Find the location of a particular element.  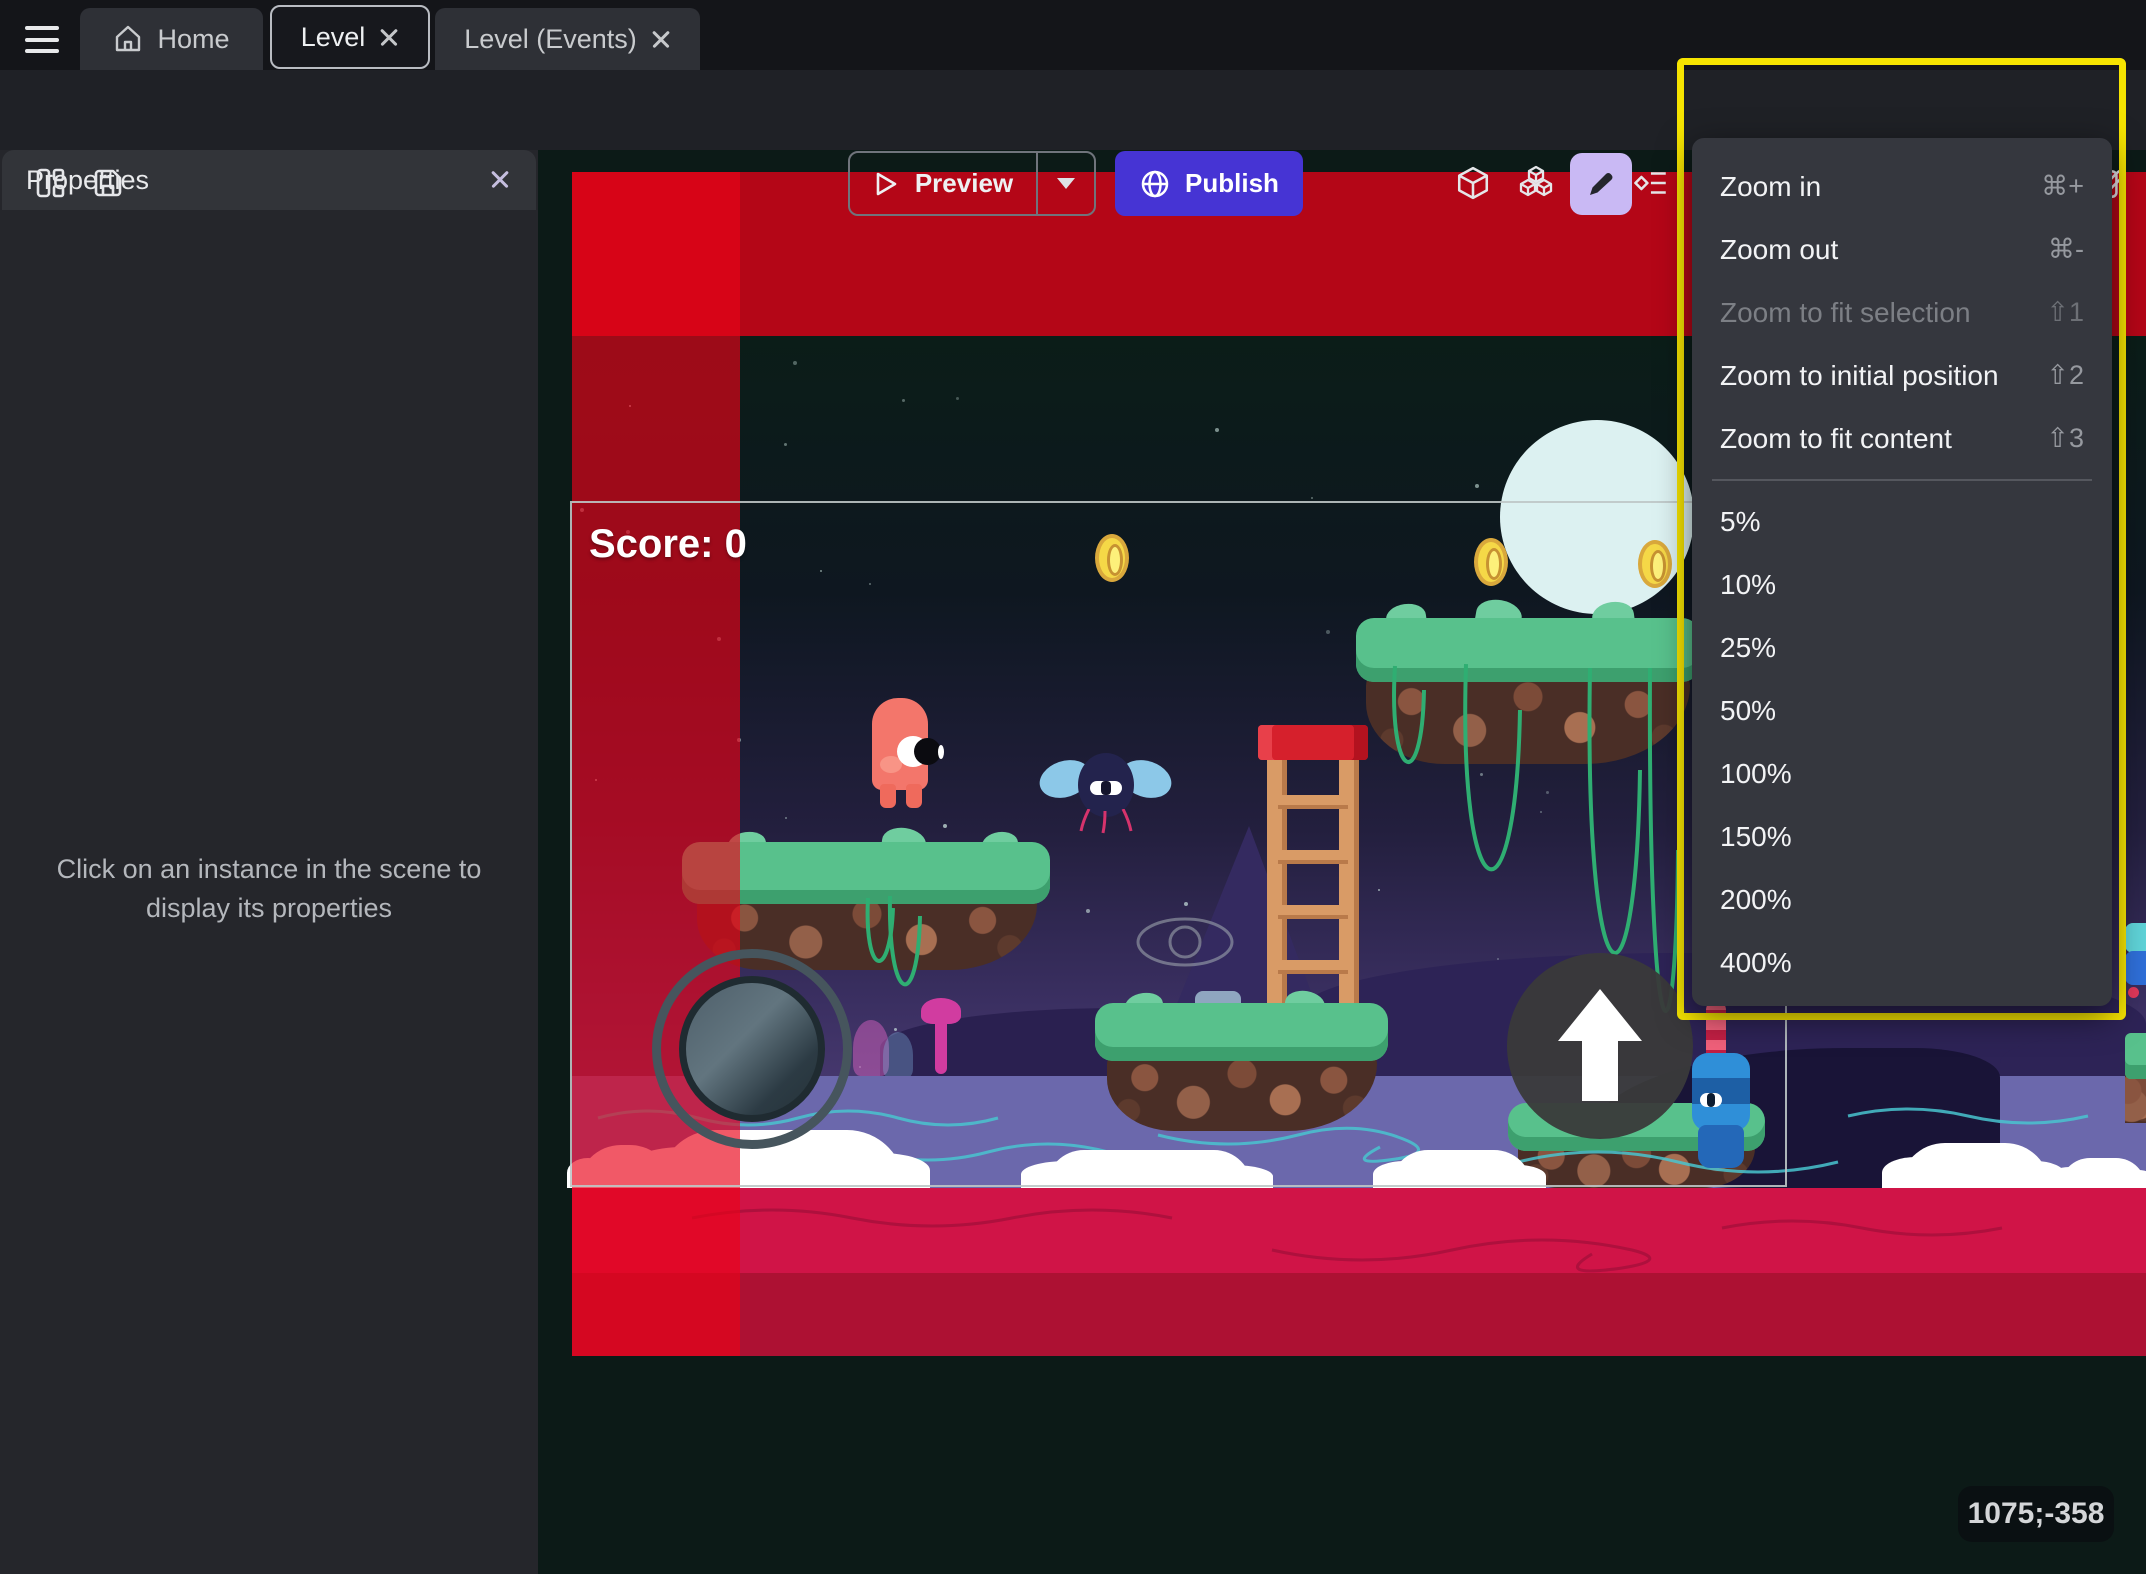

up-arrow-icon is located at coordinates (1600, 1015).